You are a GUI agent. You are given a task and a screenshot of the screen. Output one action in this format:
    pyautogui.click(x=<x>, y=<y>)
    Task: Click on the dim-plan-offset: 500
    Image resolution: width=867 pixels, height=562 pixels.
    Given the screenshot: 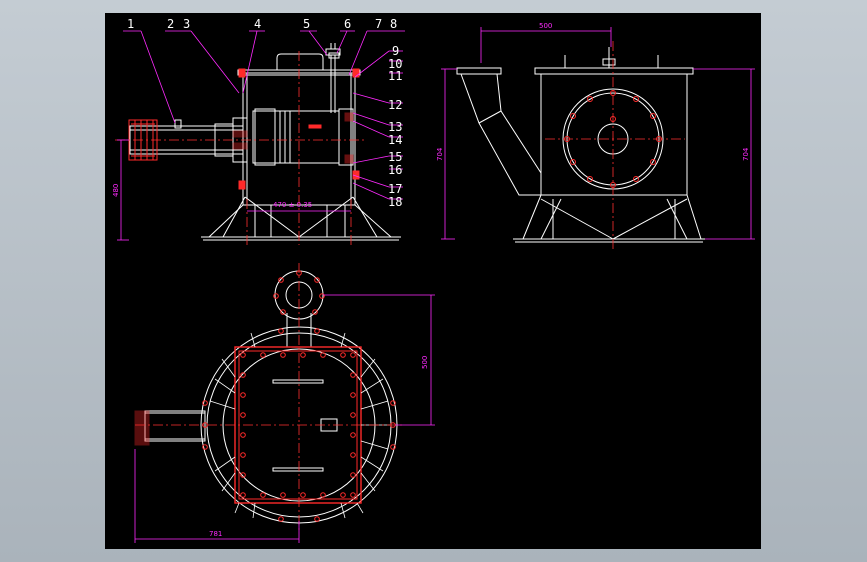 What is the action you would take?
    pyautogui.click(x=425, y=362)
    